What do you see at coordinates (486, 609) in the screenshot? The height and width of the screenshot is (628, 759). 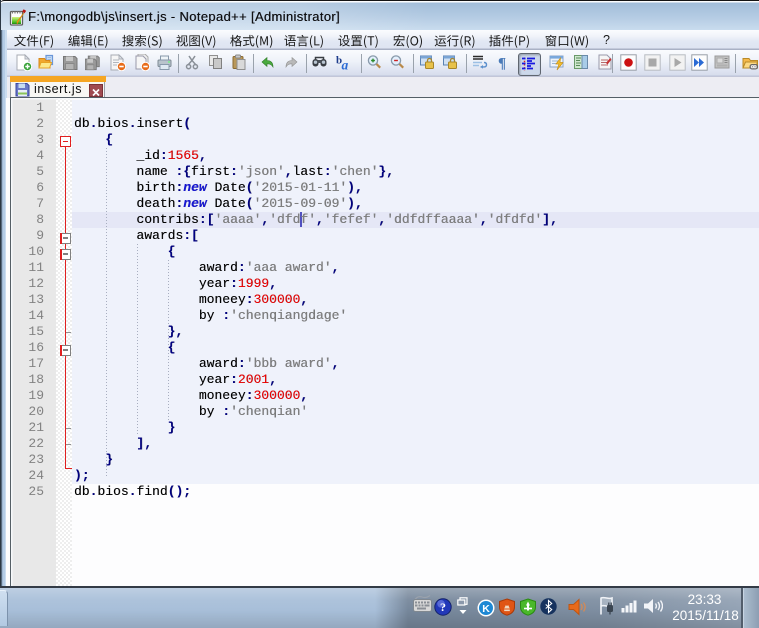 I see `svg-text: K` at bounding box center [486, 609].